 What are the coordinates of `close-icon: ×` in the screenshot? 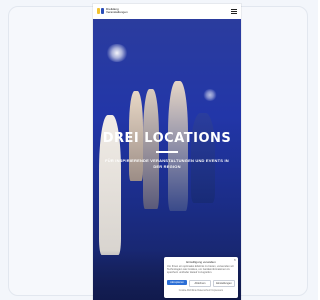 It's located at (235, 260).